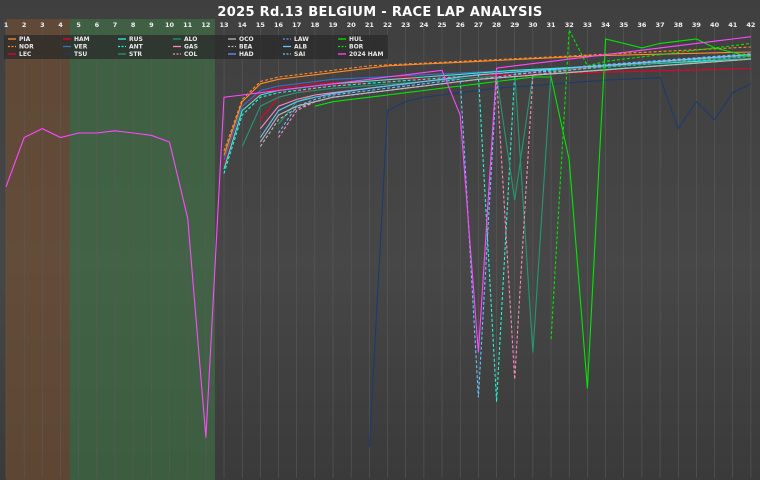 Image resolution: width=760 pixels, height=480 pixels. What do you see at coordinates (205, 25) in the screenshot?
I see `x-tick-12: 12` at bounding box center [205, 25].